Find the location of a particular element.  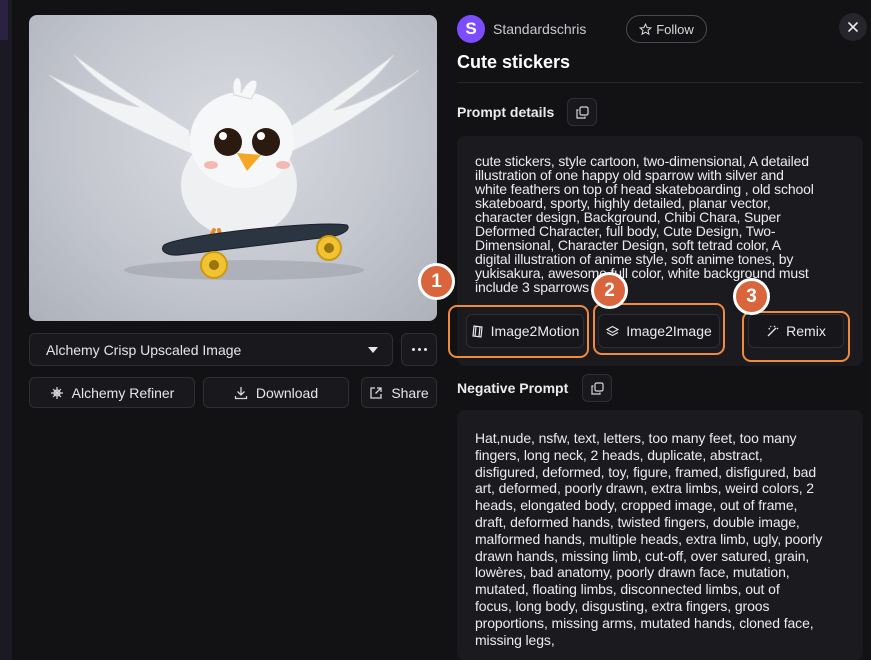

step-marker-2: 2 is located at coordinates (609, 290).